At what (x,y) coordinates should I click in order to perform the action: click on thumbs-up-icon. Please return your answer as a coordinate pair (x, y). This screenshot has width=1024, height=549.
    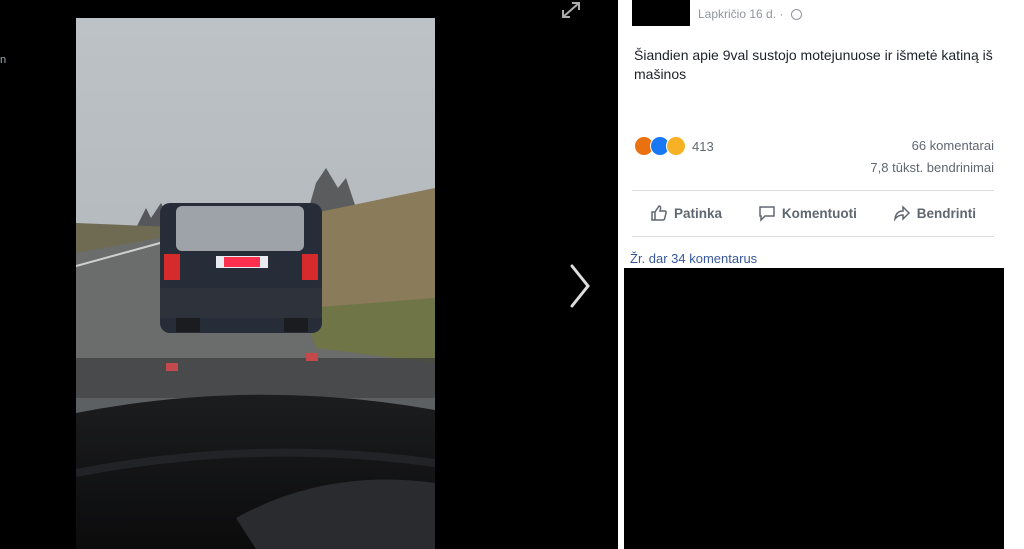
    Looking at the image, I should click on (659, 213).